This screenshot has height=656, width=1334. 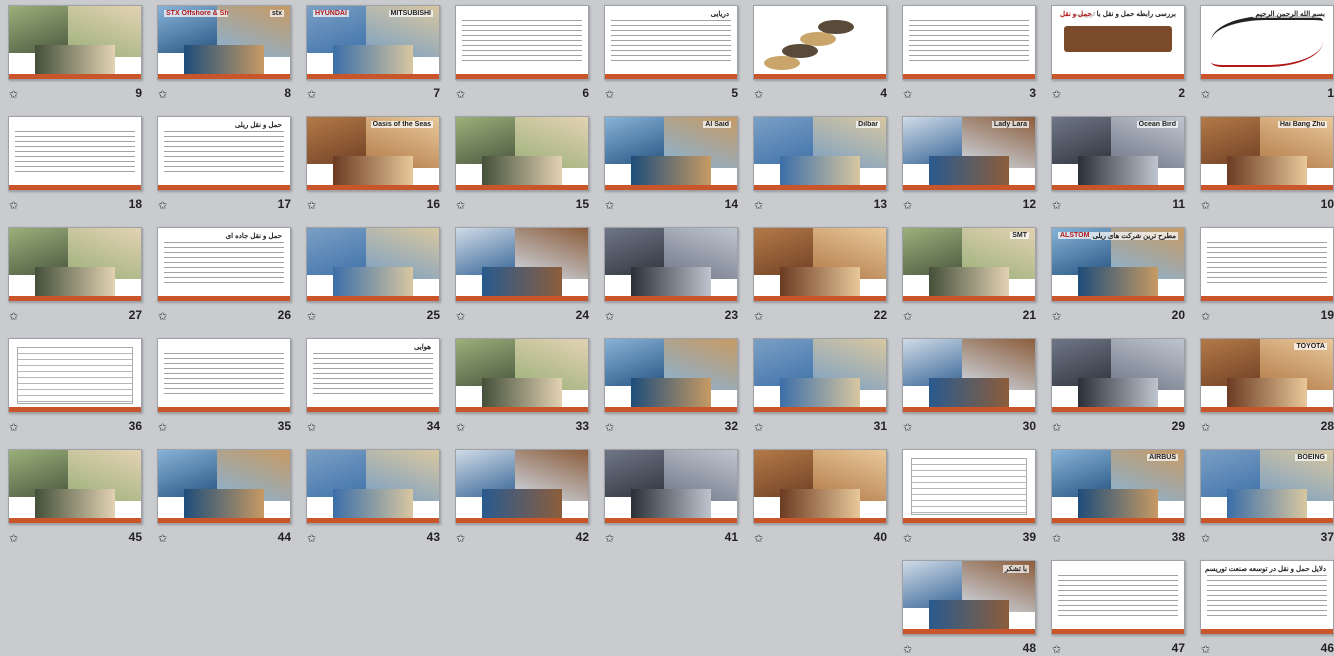 I want to click on slide-thumbnail-8: stx STX Offshore & Shipbuilding, so click(x=224, y=42).